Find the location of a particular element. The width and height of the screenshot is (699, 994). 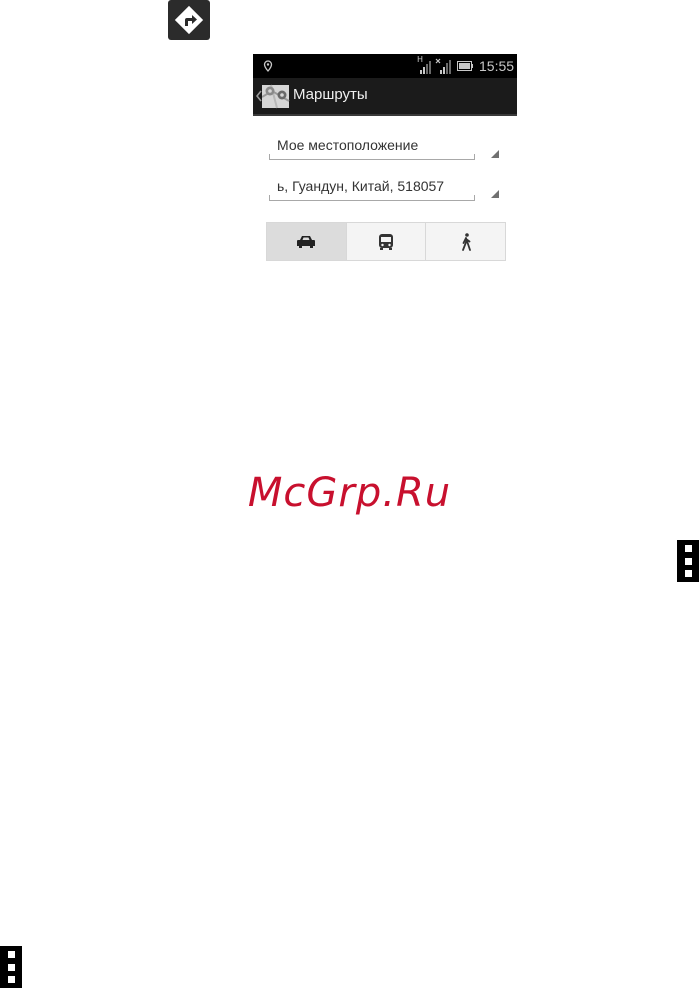

travel-mode-transit-button is located at coordinates (387, 241).